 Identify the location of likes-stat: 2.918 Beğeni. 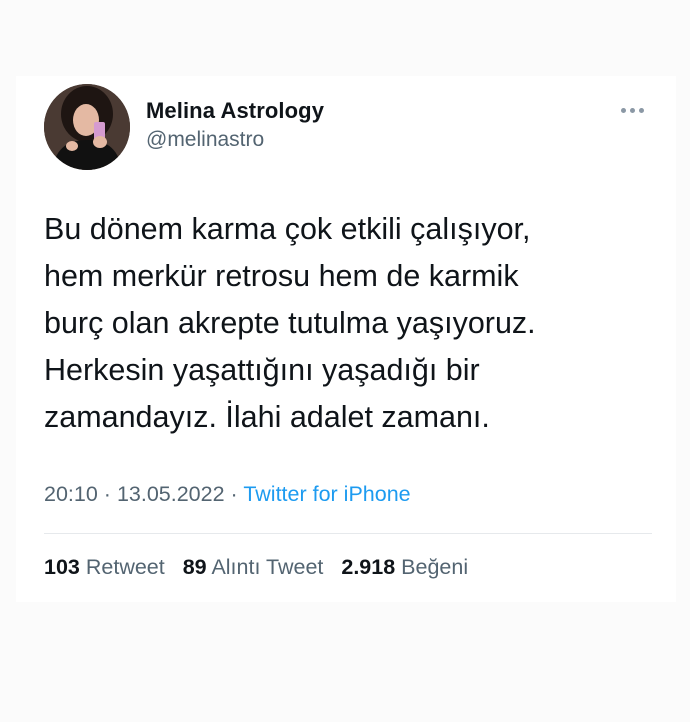
(404, 567).